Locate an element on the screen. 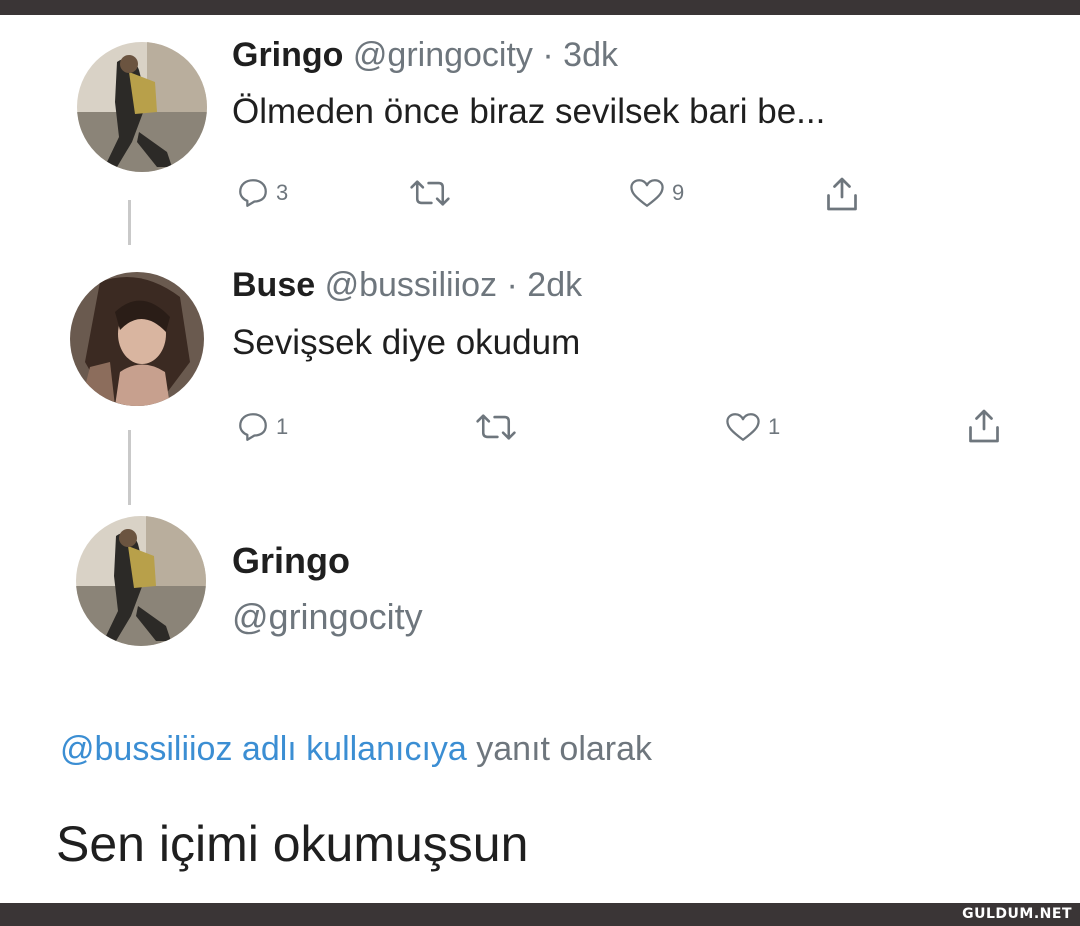 Image resolution: width=1080 pixels, height=926 pixels. tweet-header: Gringo @gringocity · 3dk is located at coordinates (425, 55).